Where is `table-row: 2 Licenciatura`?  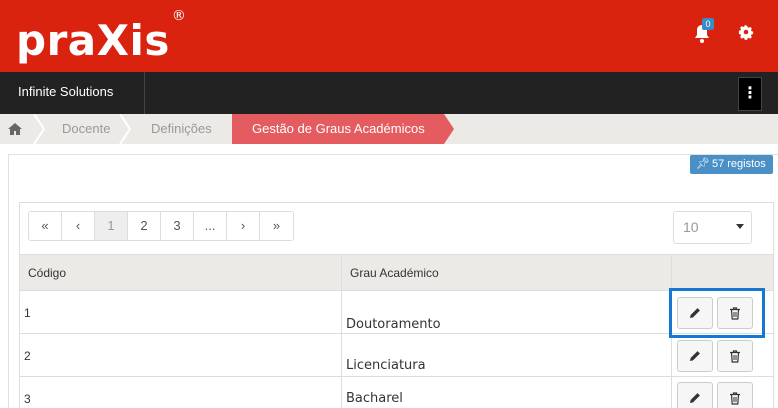
table-row: 2 Licenciatura is located at coordinates (396, 355).